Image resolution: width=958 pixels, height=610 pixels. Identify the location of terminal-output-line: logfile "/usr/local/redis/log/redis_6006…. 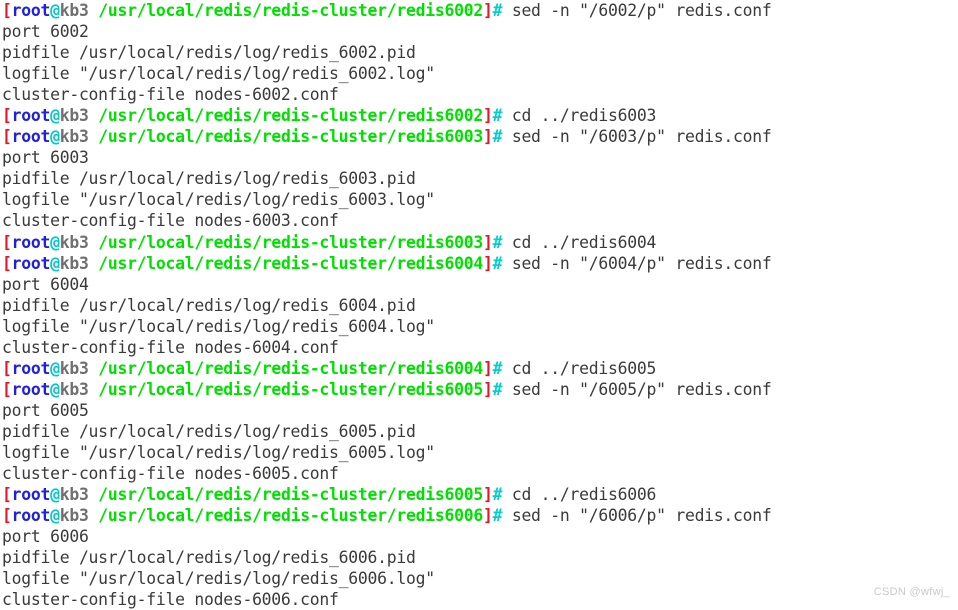
(479, 578).